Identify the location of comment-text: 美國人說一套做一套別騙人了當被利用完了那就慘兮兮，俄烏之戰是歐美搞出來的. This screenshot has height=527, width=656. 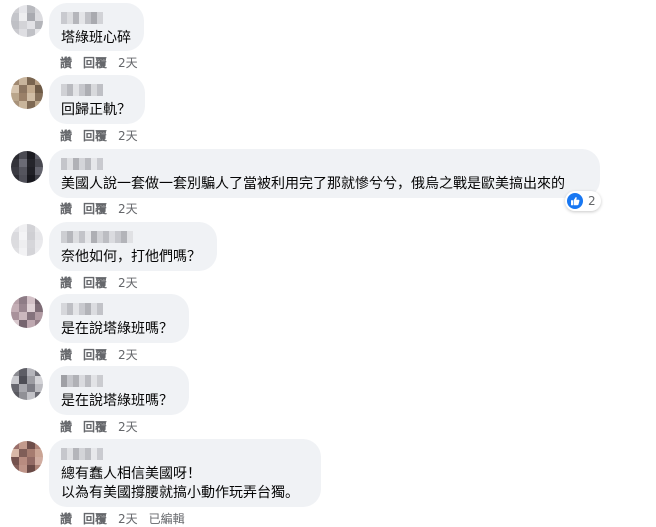
(313, 184).